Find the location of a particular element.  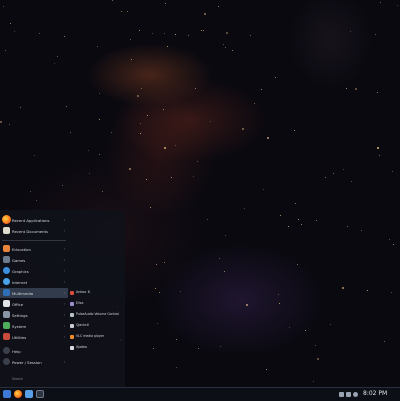

xjadeo-icon is located at coordinates (72, 348).